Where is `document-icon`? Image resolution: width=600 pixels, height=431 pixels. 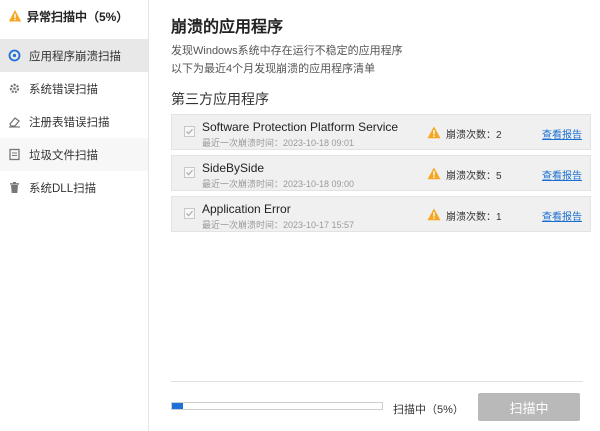 document-icon is located at coordinates (14, 154).